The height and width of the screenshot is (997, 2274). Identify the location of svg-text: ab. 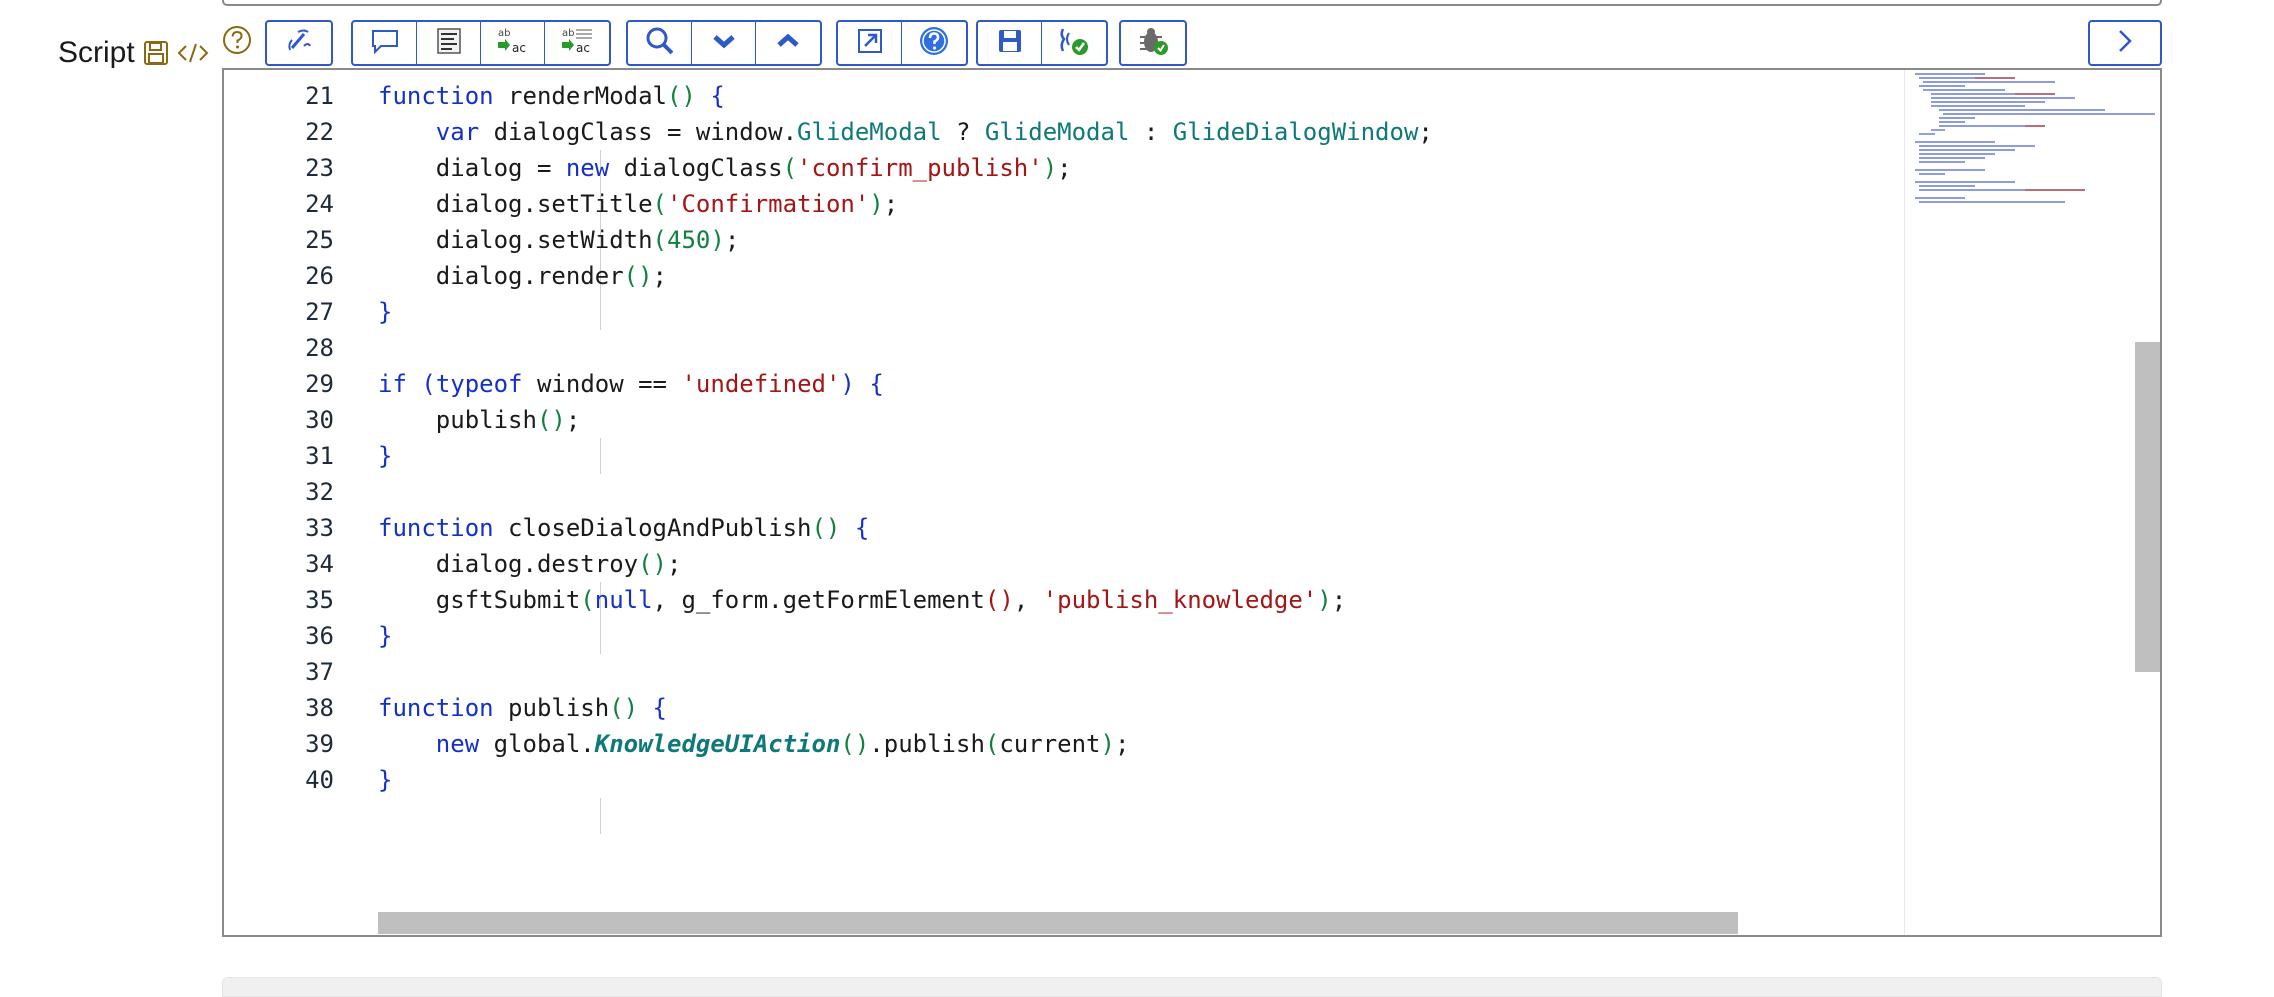
(568, 33).